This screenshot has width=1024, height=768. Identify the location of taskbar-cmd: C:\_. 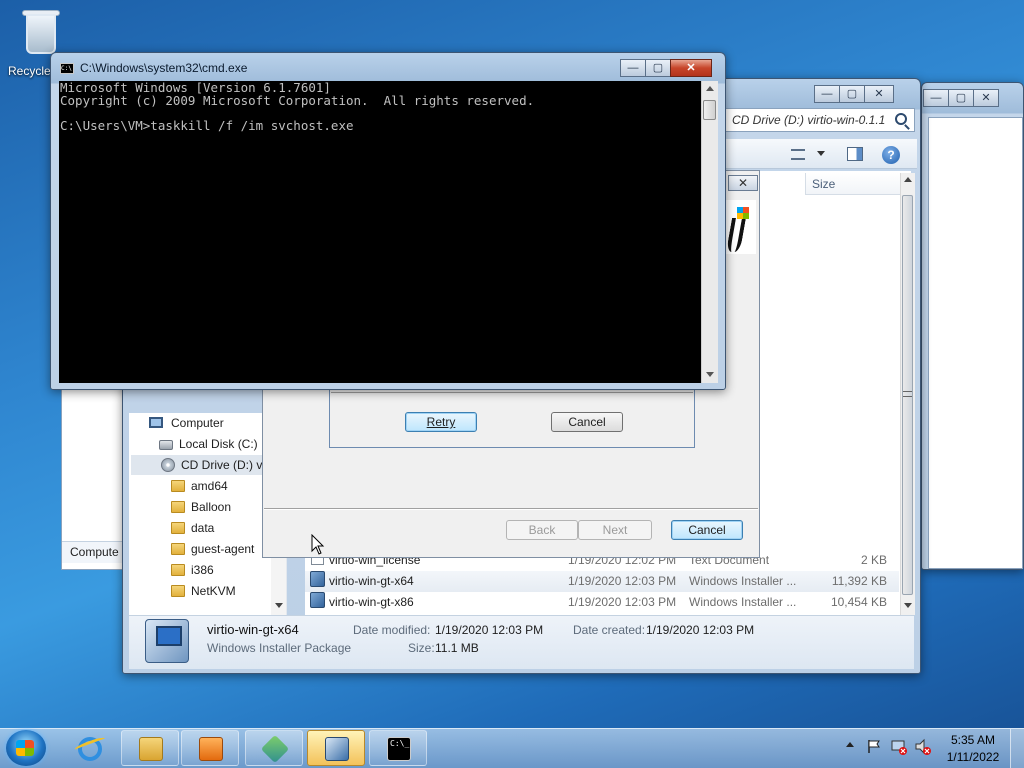
(398, 748).